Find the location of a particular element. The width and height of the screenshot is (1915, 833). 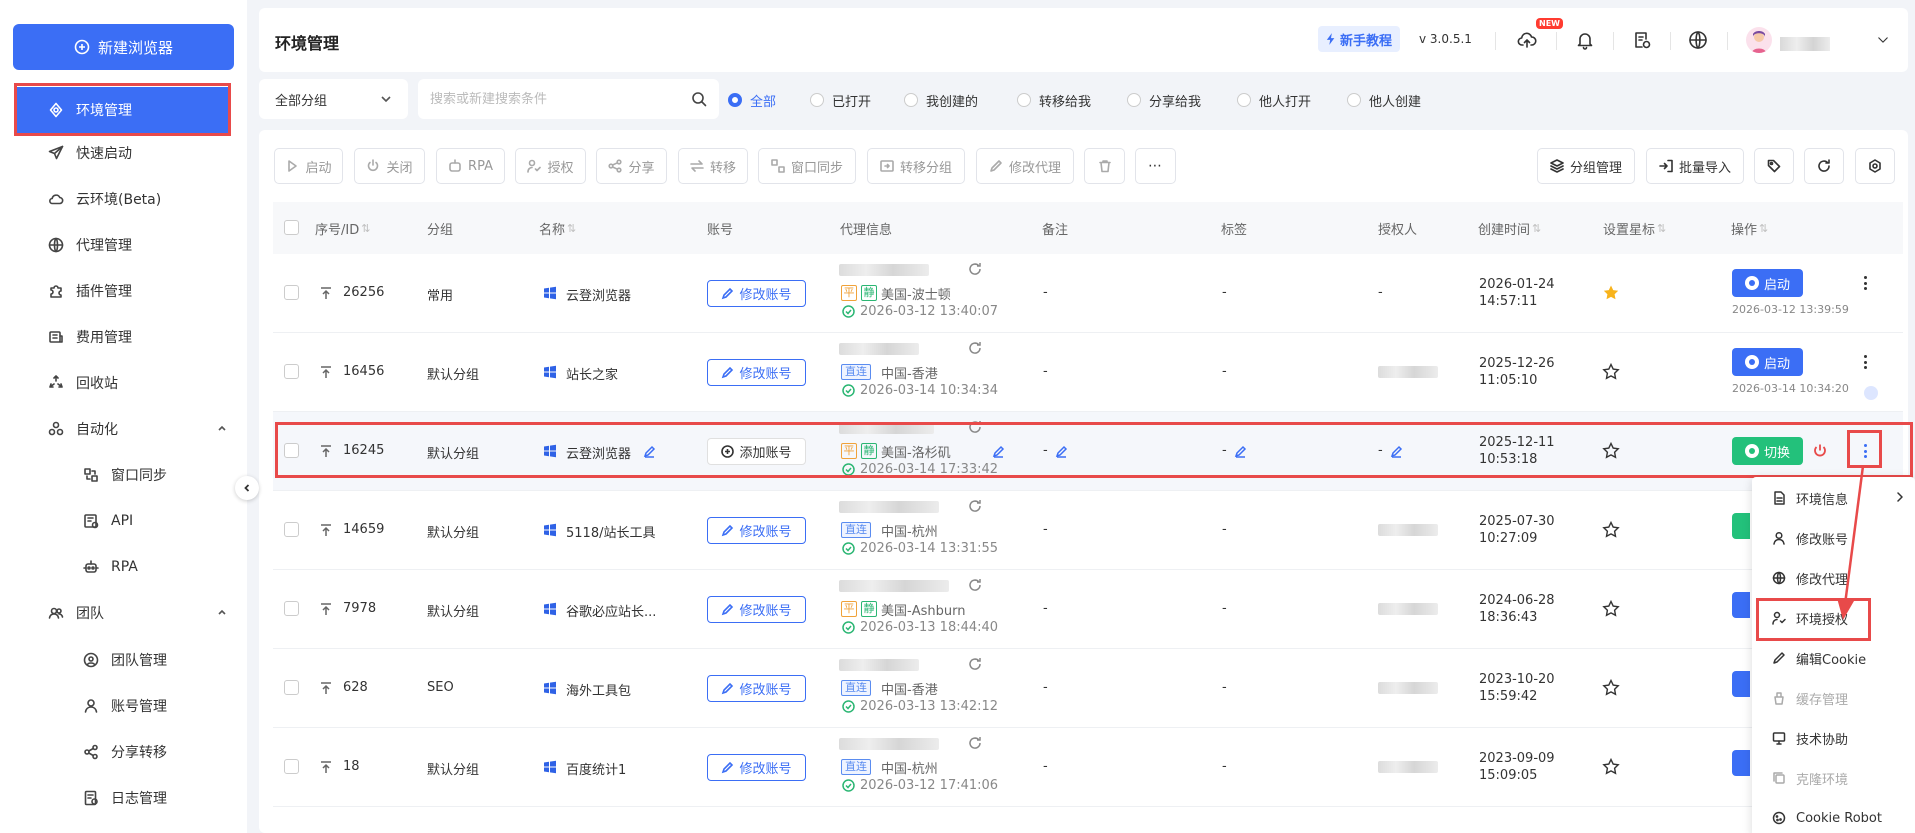

filter-radio-others-created: 他人创建 is located at coordinates (1384, 100).